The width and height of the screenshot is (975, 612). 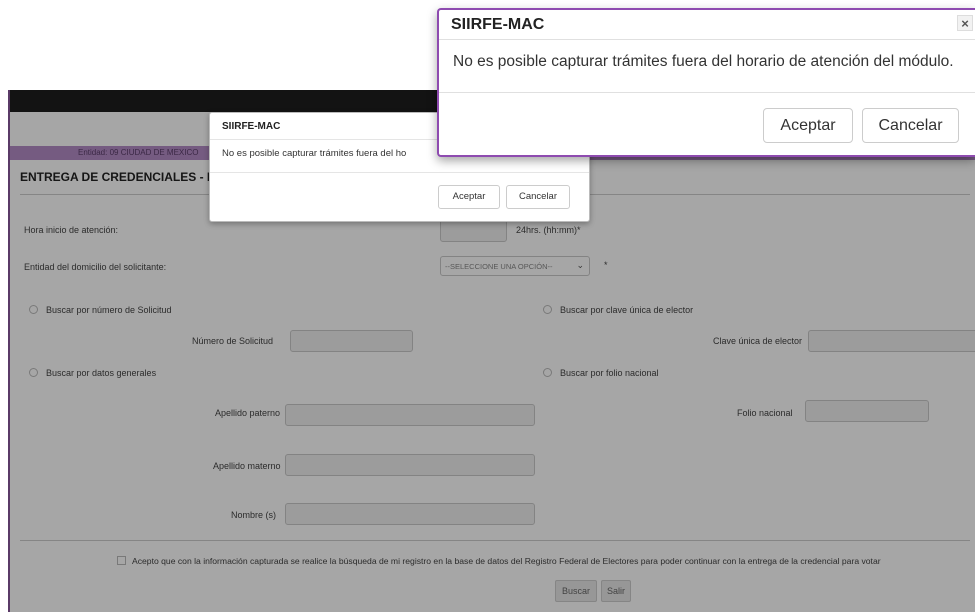 I want to click on dialog-header: SIIRFE-MAC ×, so click(x=707, y=25).